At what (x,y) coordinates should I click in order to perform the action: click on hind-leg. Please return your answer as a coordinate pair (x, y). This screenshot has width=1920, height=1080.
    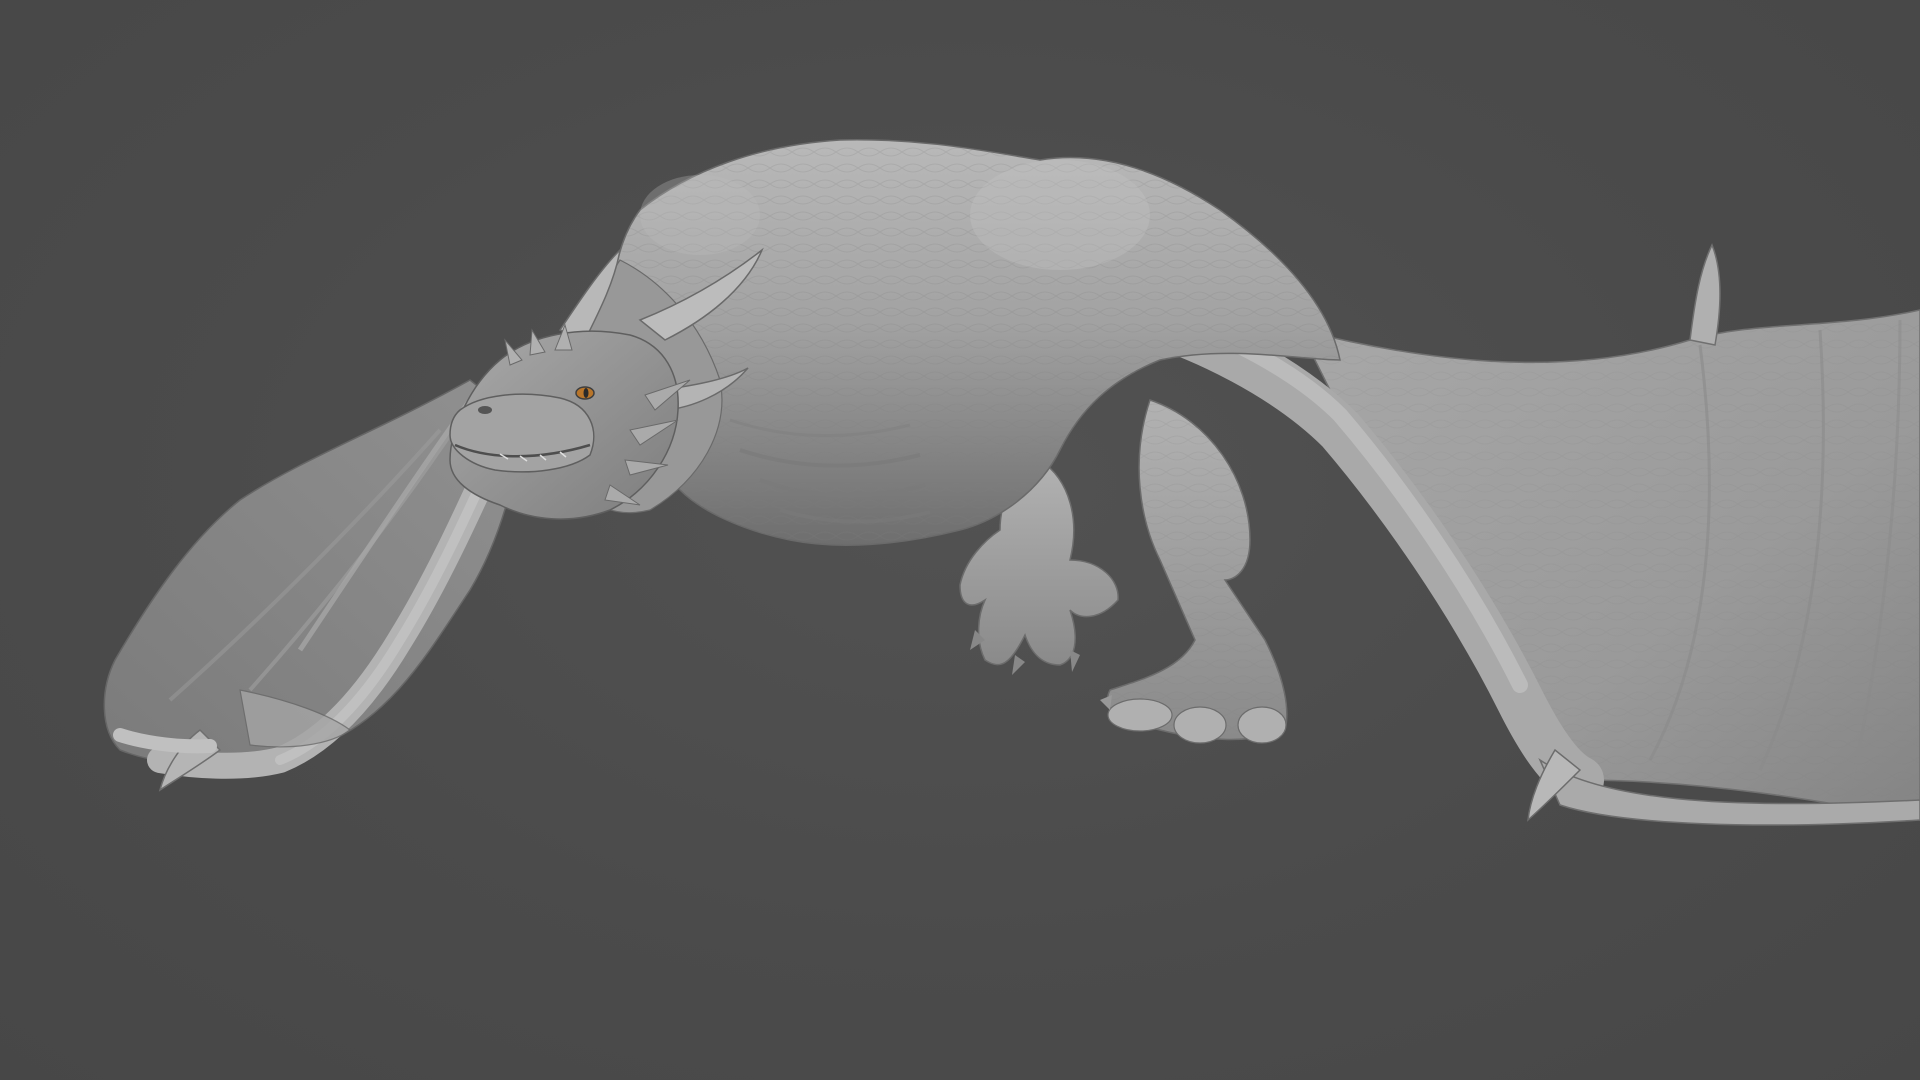
    Looking at the image, I should click on (1194, 571).